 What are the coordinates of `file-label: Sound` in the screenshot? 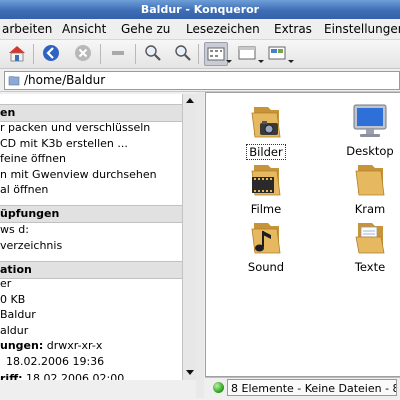 It's located at (266, 267).